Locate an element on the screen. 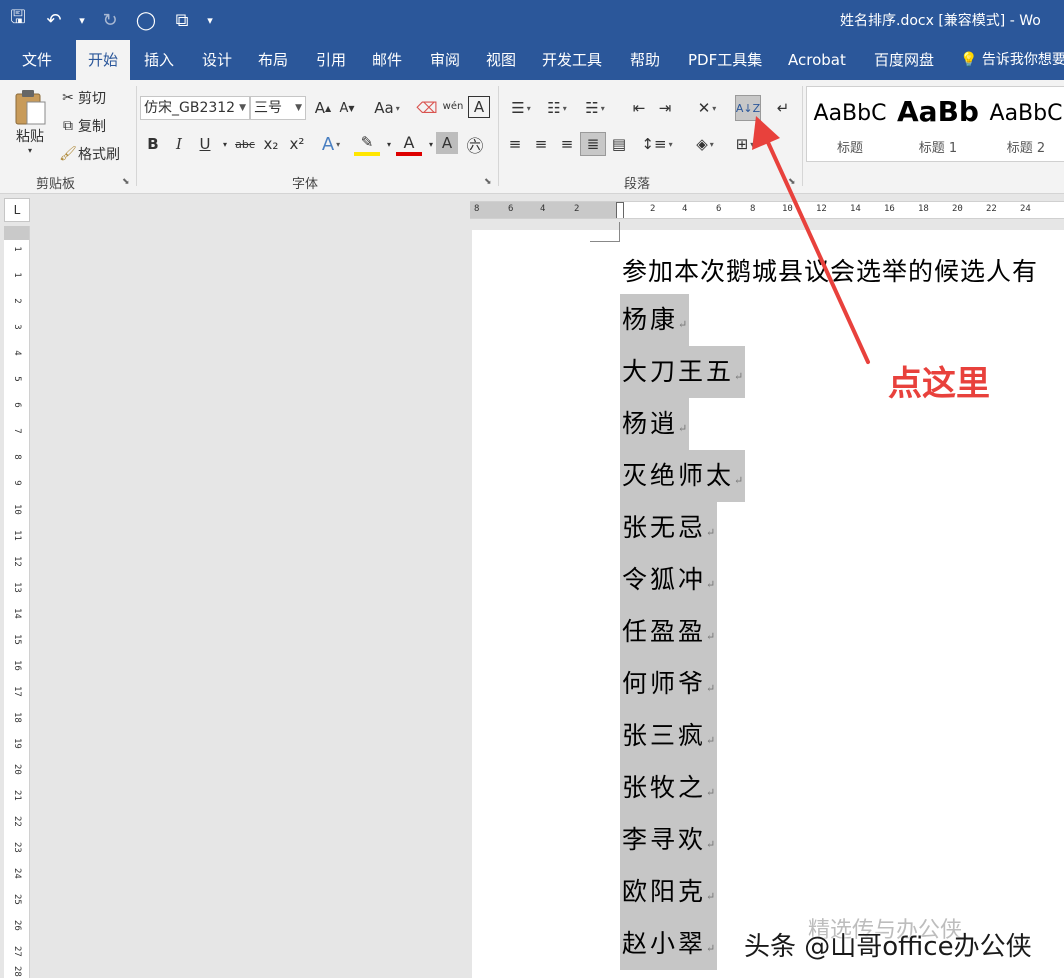 The width and height of the screenshot is (1064, 978). align-center-icon: ≡ is located at coordinates (541, 144).